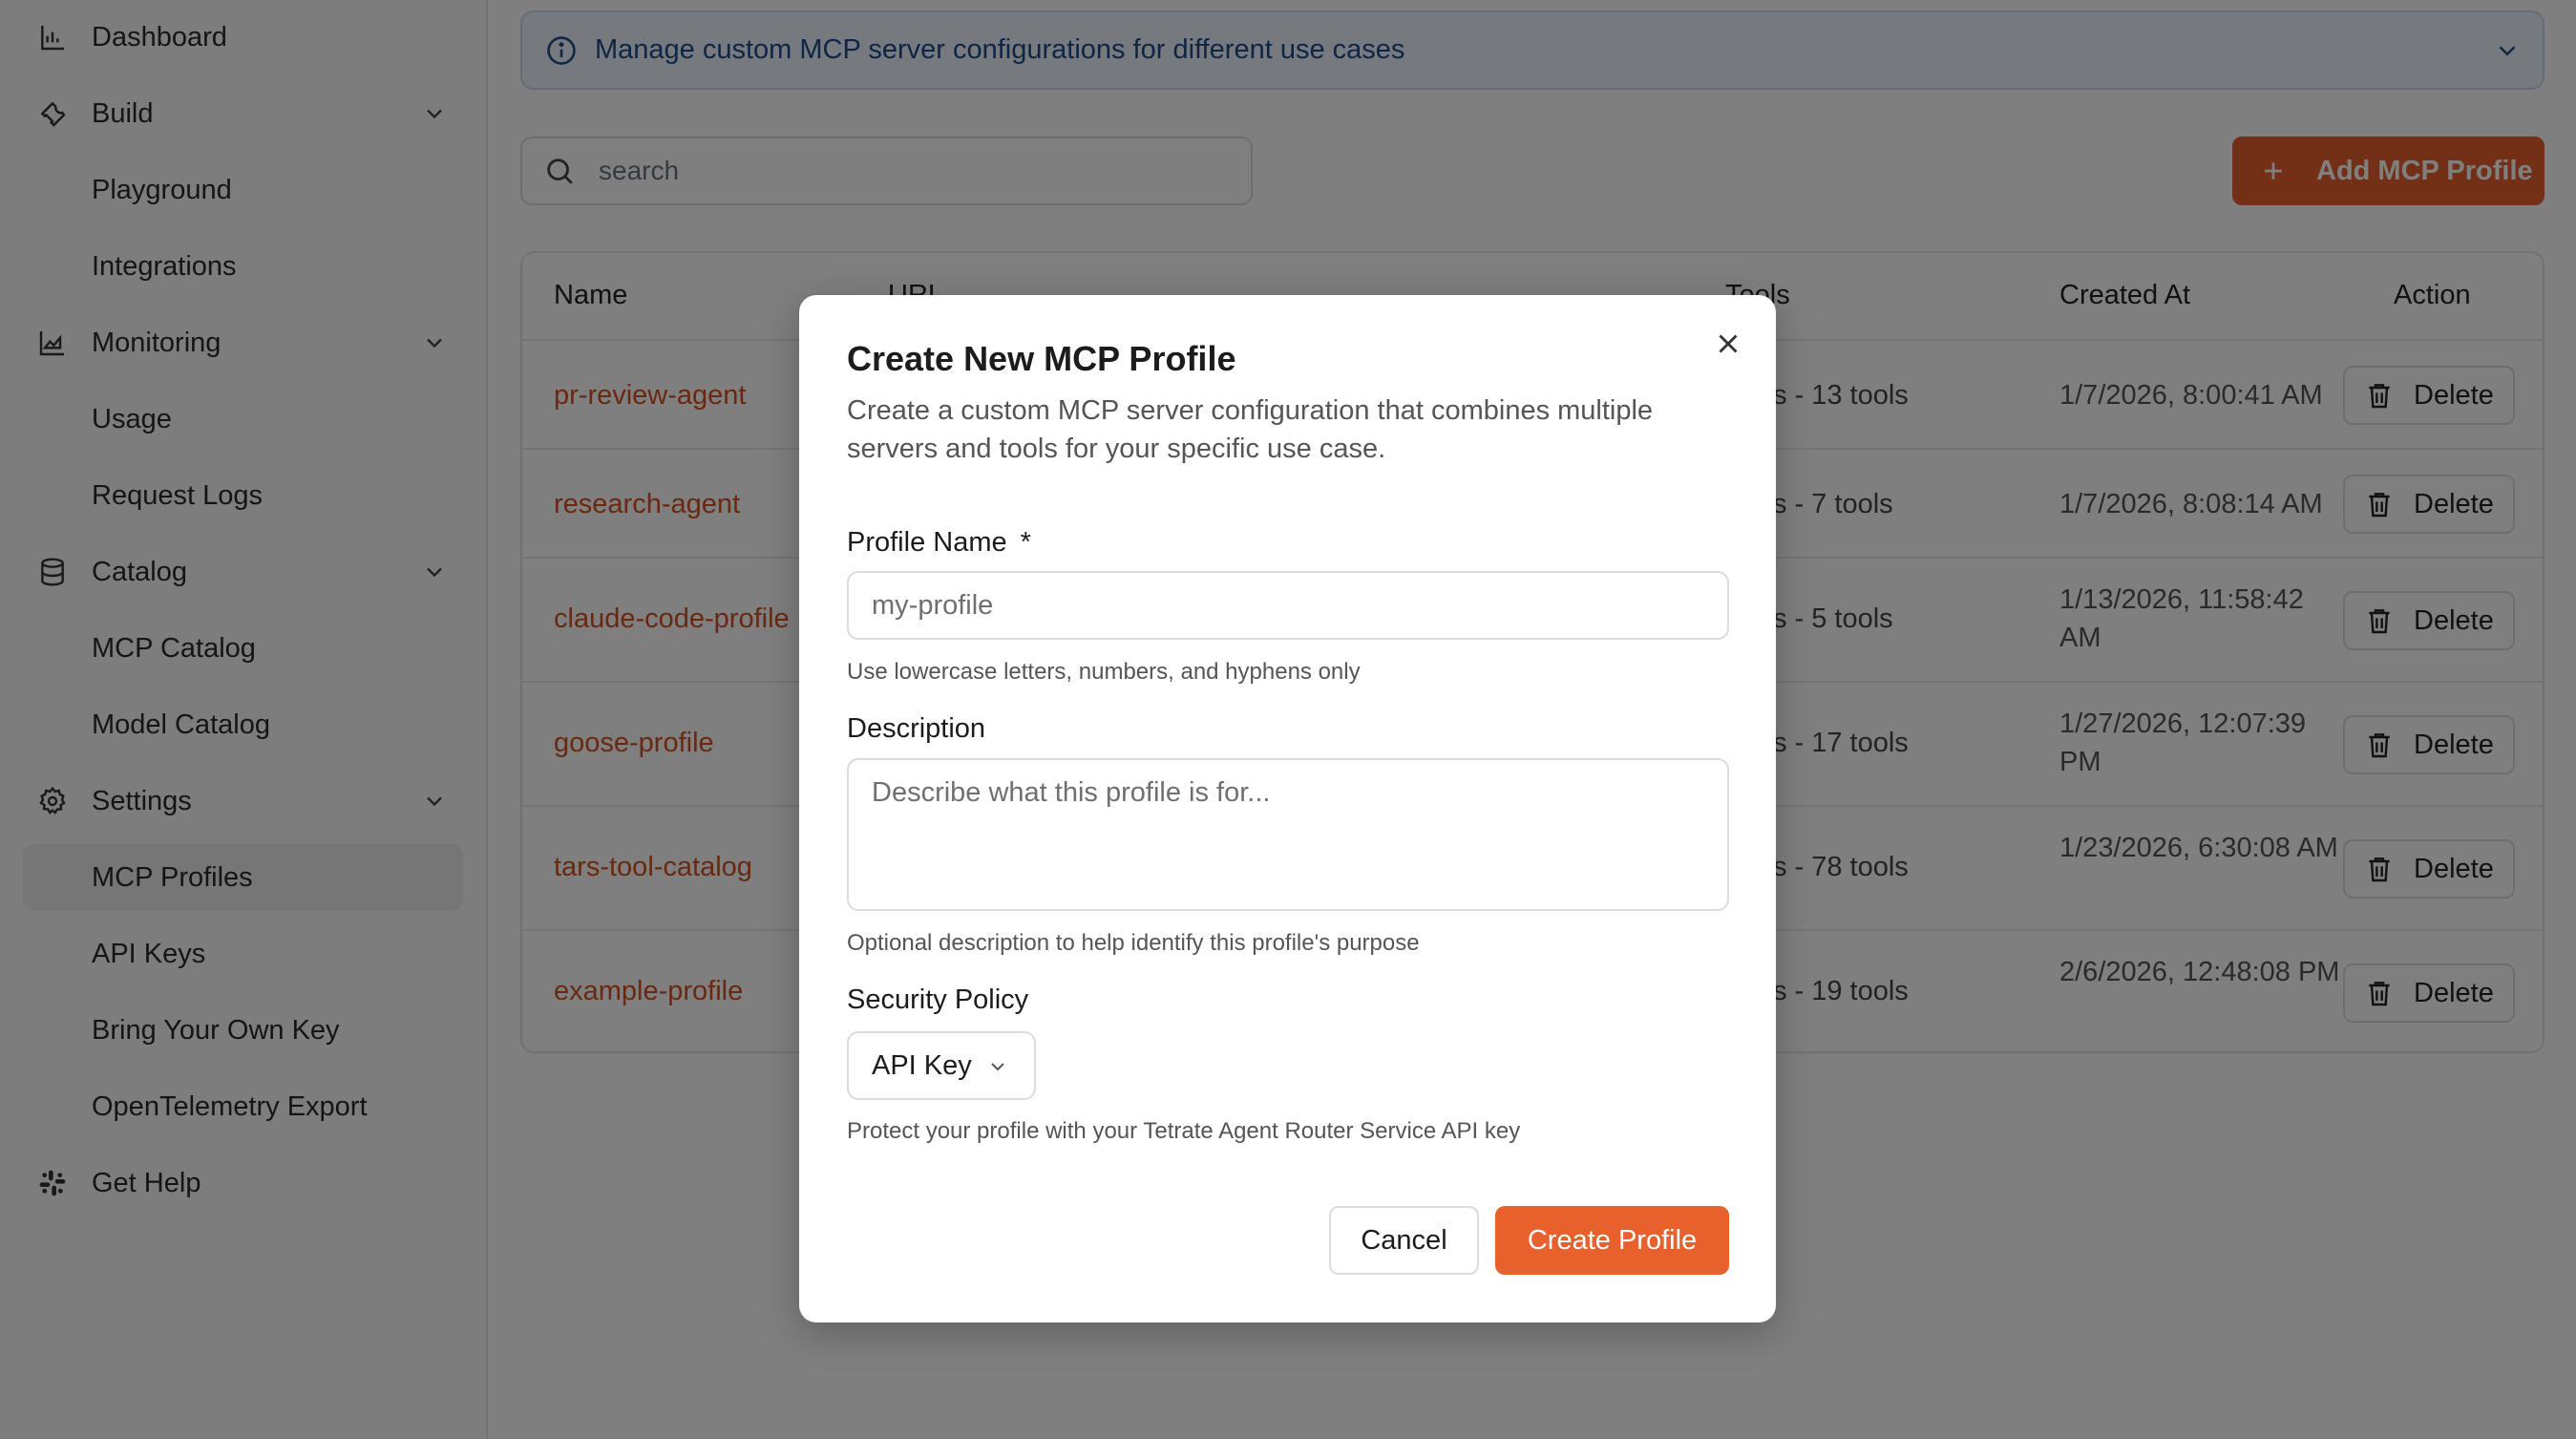 This screenshot has width=2576, height=1439. What do you see at coordinates (997, 1065) in the screenshot?
I see `chevron-down-icon` at bounding box center [997, 1065].